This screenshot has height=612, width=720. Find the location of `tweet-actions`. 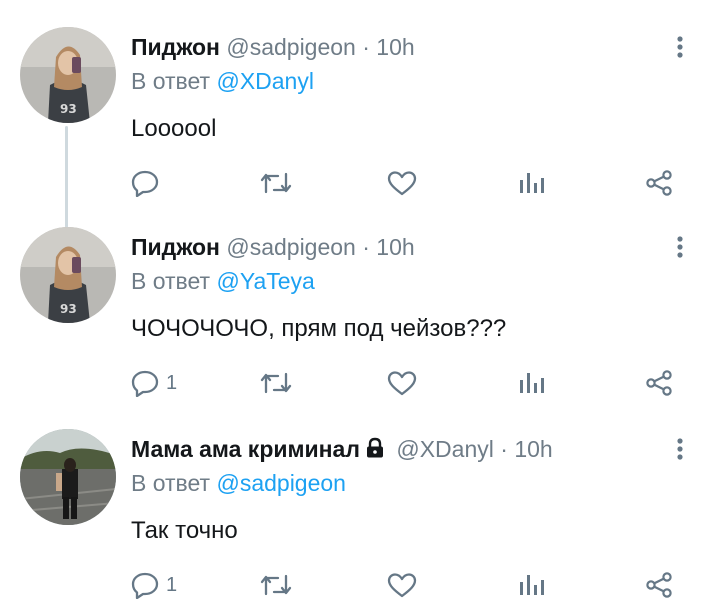

tweet-actions is located at coordinates (360, 183).